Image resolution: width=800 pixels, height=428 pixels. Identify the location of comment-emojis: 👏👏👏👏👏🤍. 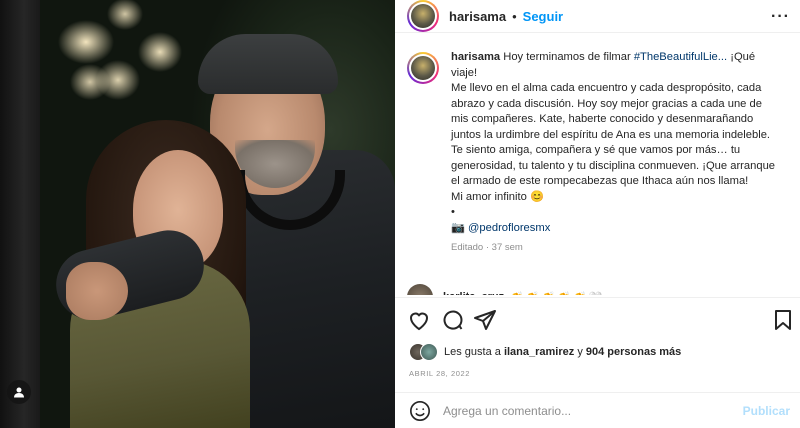
(557, 293).